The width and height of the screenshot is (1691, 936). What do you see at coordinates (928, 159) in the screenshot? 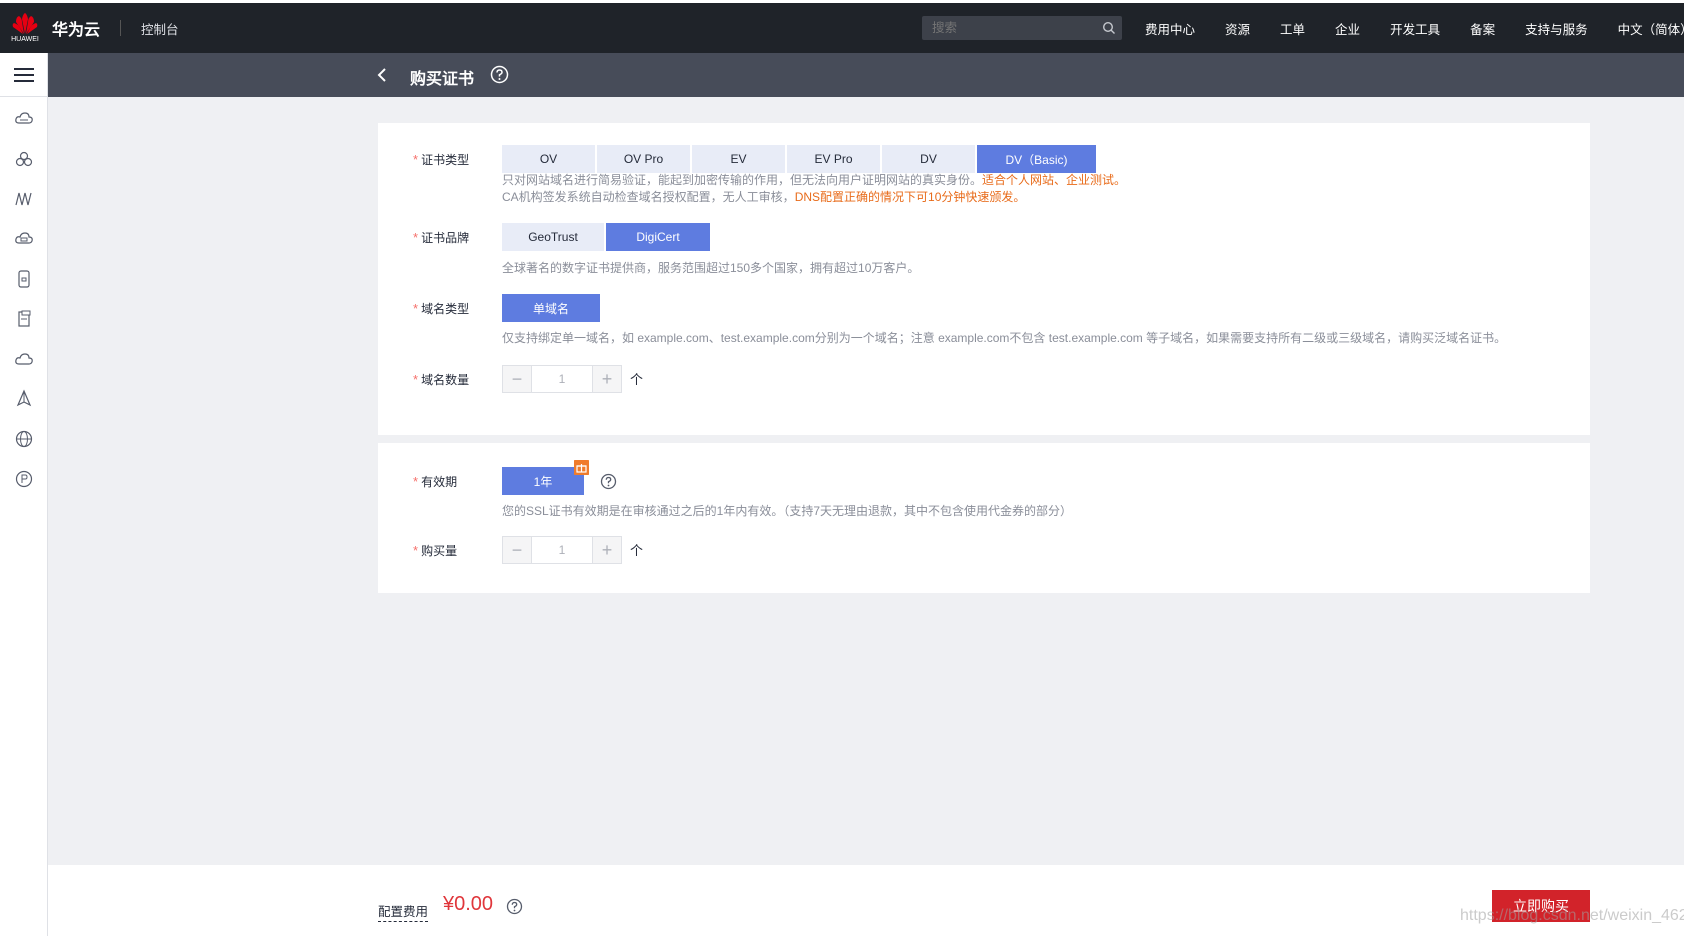
I see `cert-type-dv: DV` at bounding box center [928, 159].